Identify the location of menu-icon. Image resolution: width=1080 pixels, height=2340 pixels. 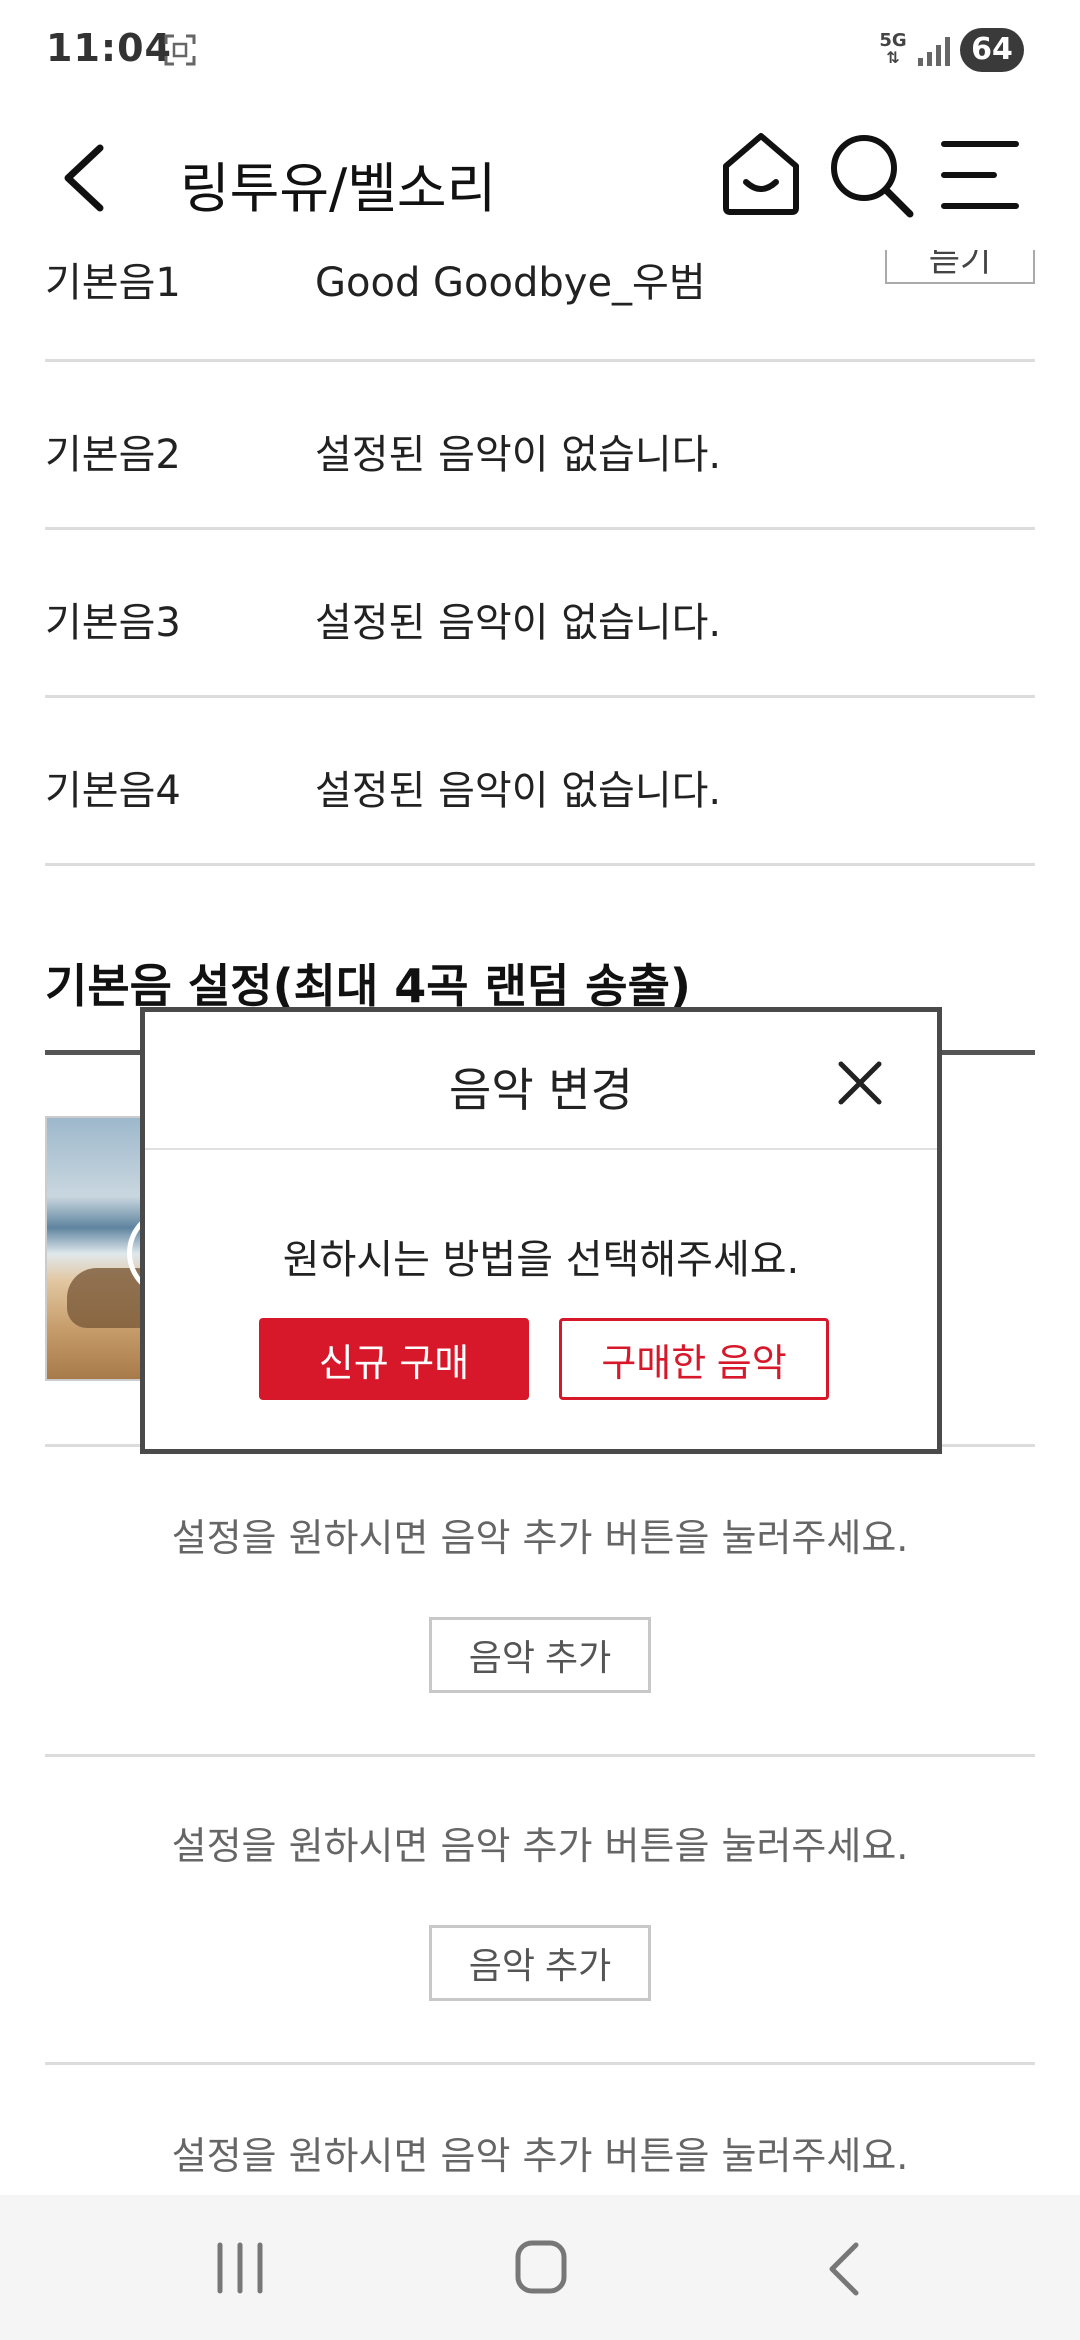
(979, 175).